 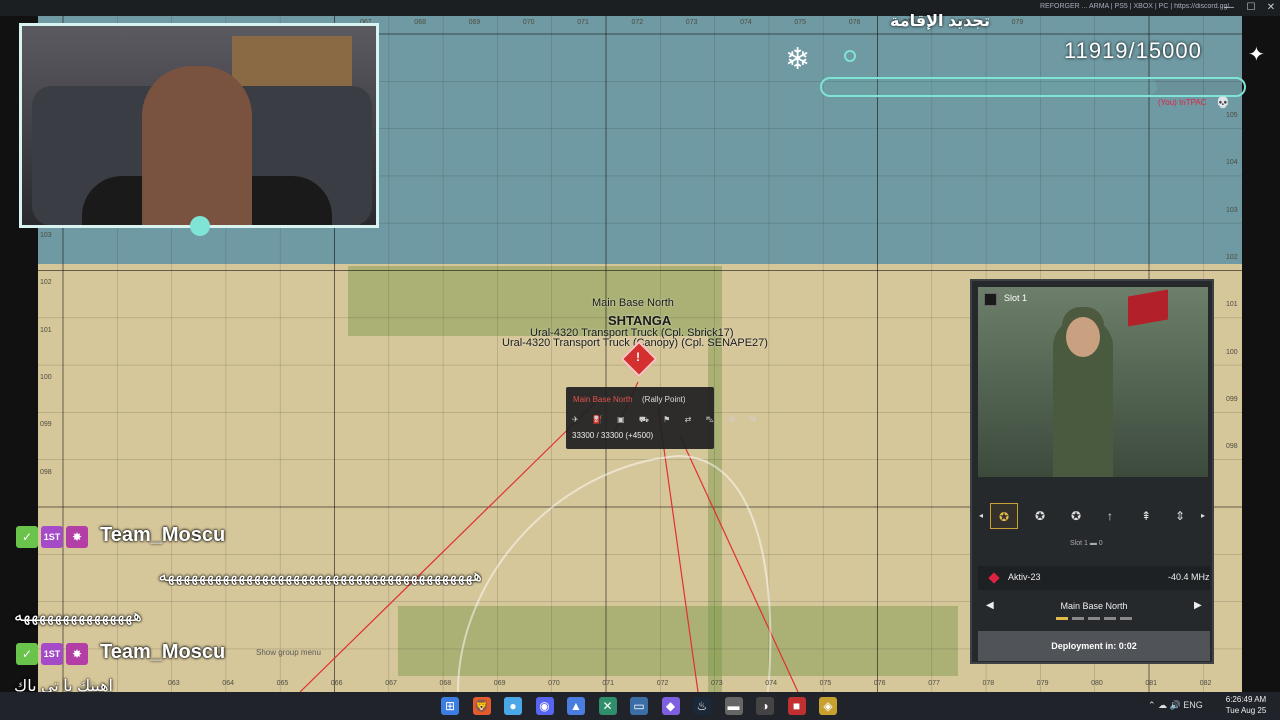 What do you see at coordinates (733, 706) in the screenshot?
I see `taskbar-app-icon: ▬` at bounding box center [733, 706].